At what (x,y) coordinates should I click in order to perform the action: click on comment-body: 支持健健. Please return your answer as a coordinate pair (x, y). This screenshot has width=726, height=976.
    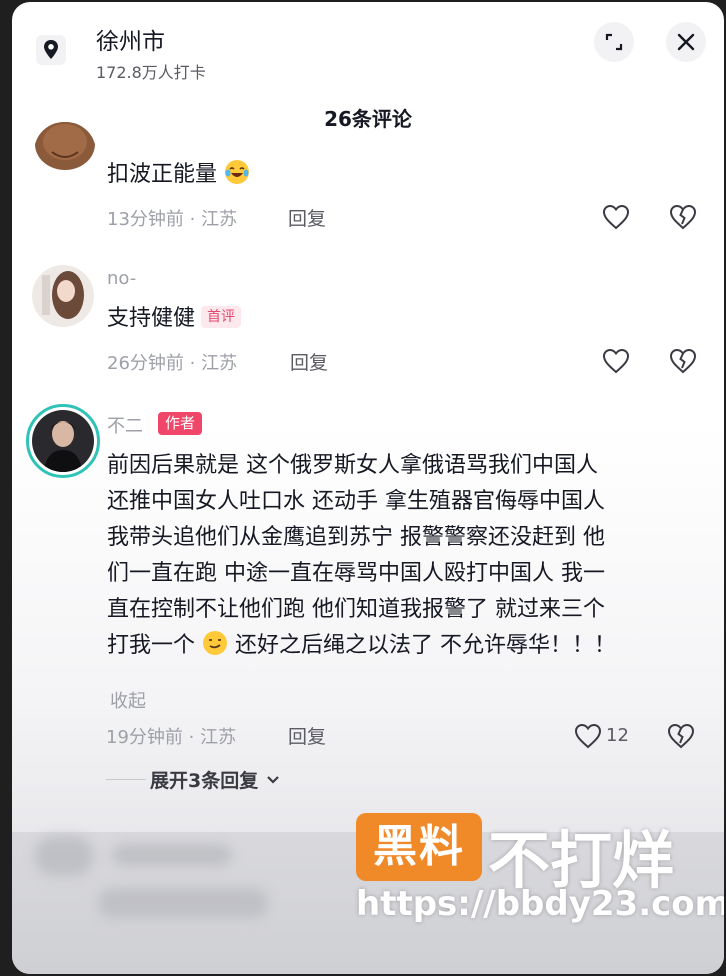
    Looking at the image, I should click on (151, 318).